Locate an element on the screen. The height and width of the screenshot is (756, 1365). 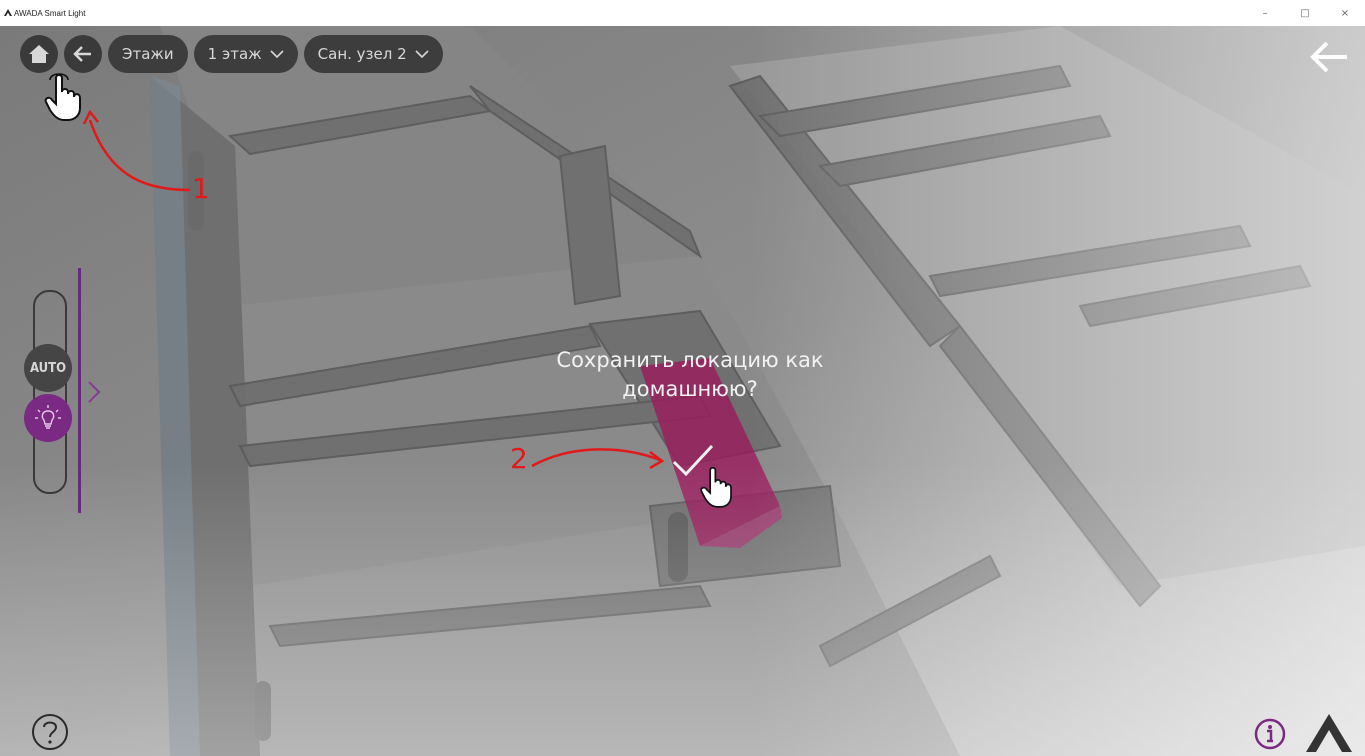
maximize-button: □ is located at coordinates (1305, 13).